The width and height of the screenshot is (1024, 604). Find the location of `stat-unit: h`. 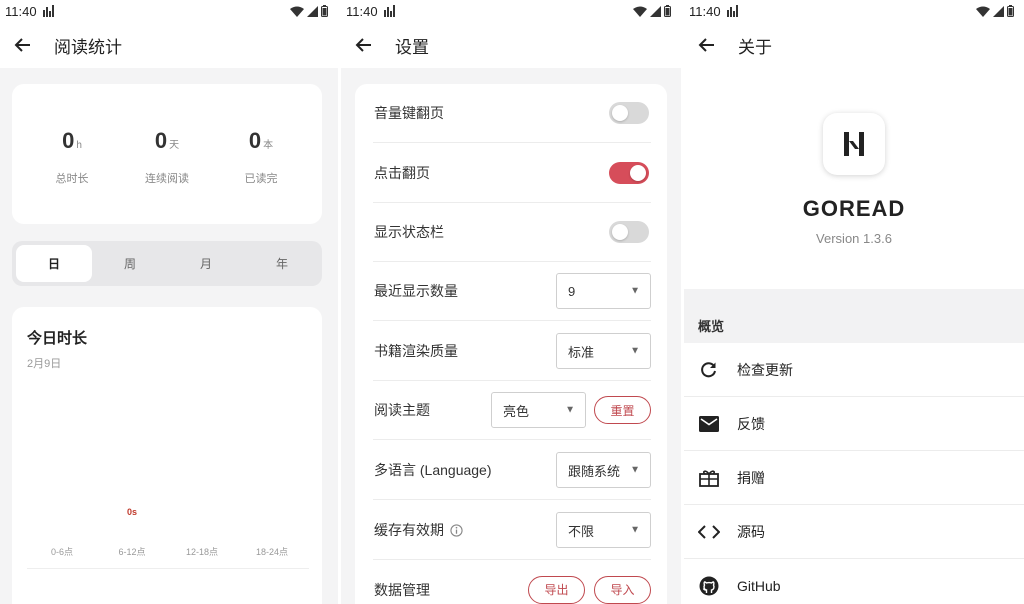

stat-unit: h is located at coordinates (79, 145).